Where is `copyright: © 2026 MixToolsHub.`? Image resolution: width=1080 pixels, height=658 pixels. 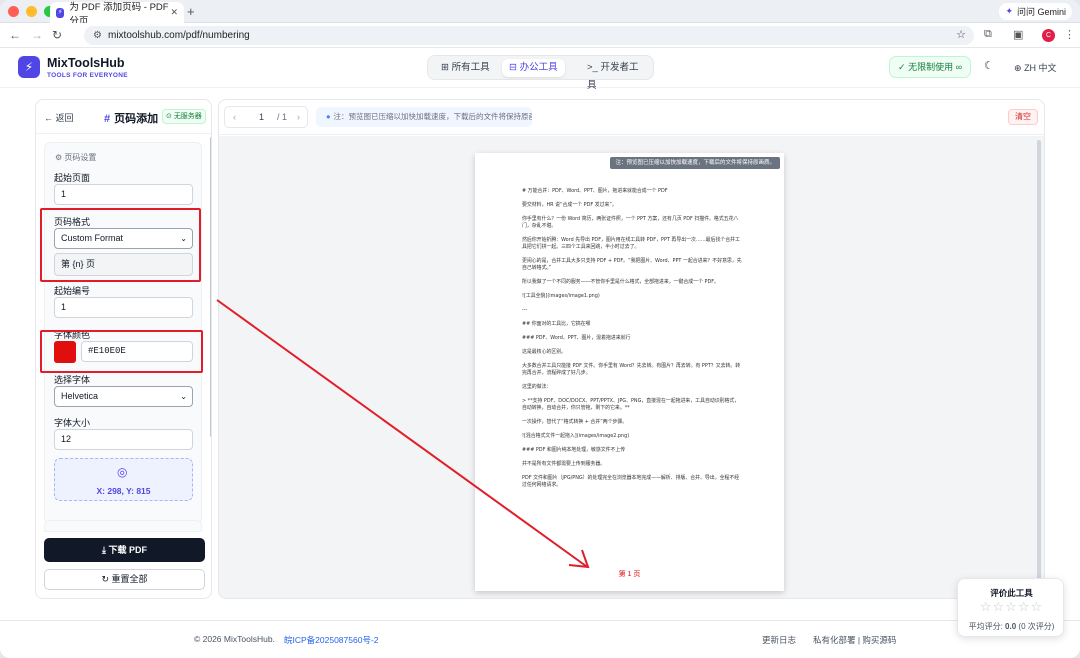 copyright: © 2026 MixToolsHub. is located at coordinates (234, 639).